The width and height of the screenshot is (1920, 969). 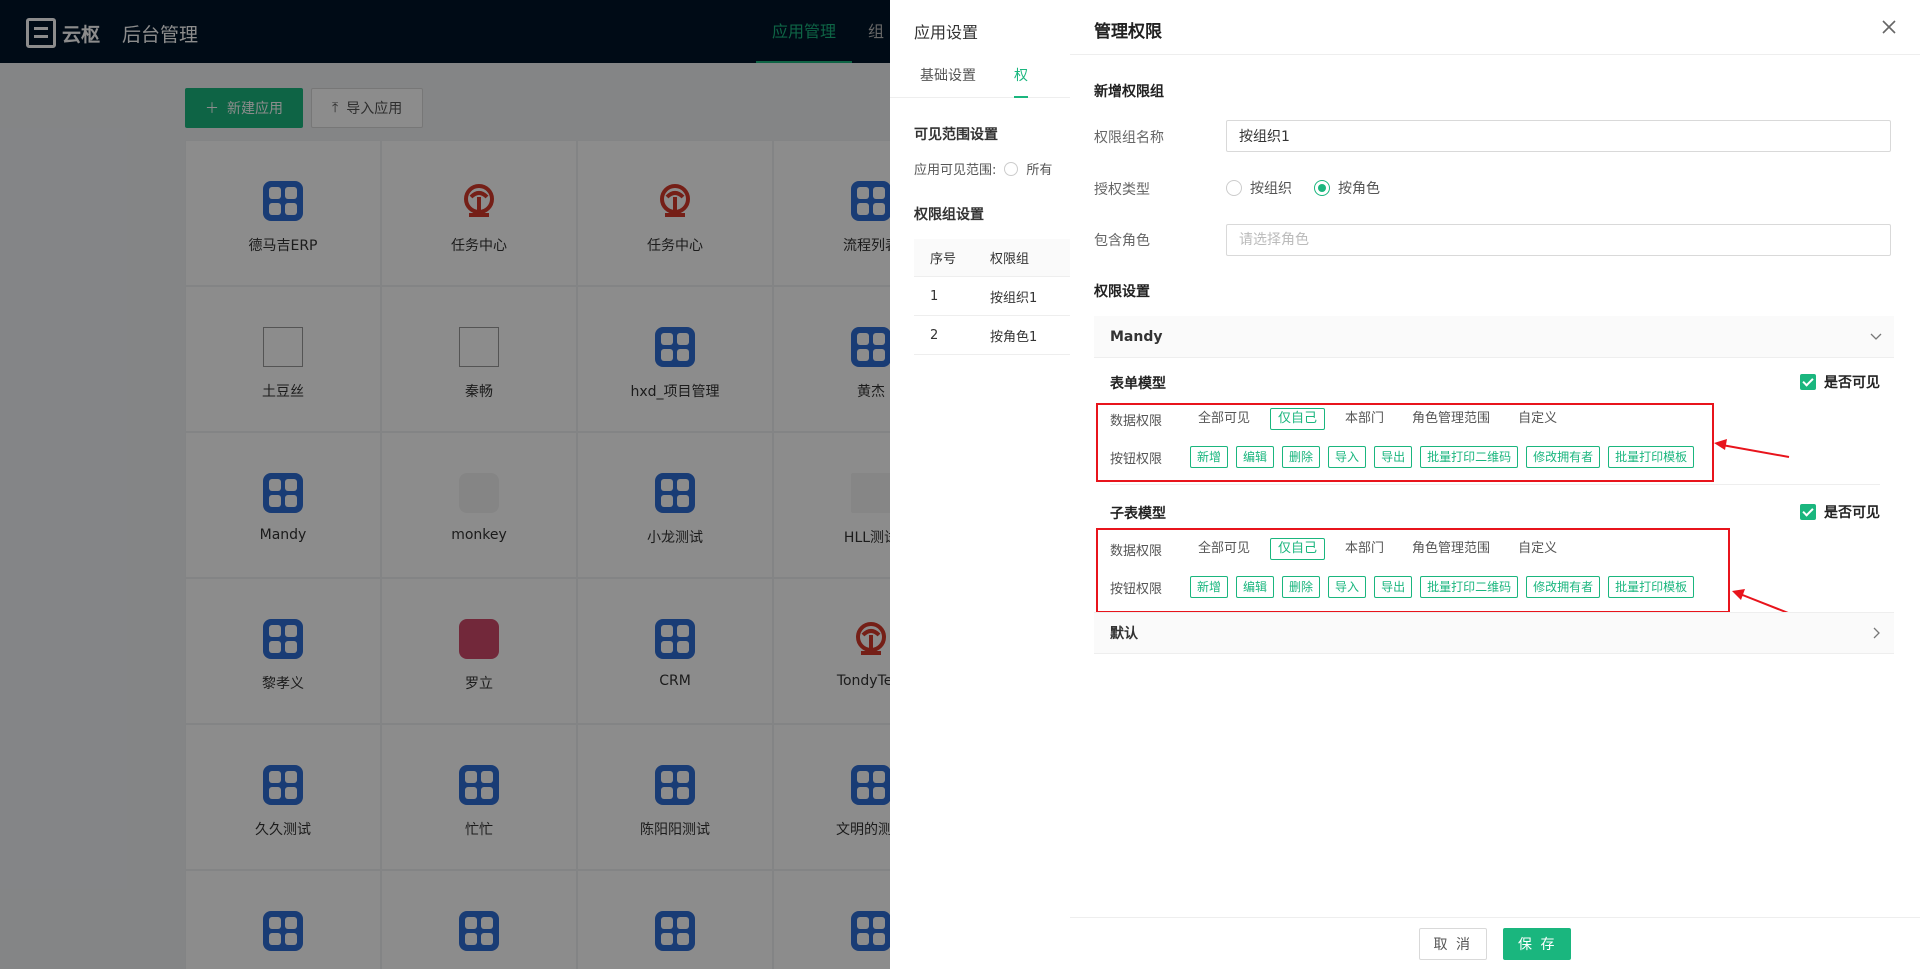 What do you see at coordinates (1234, 188) in the screenshot?
I see `radio-by-org` at bounding box center [1234, 188].